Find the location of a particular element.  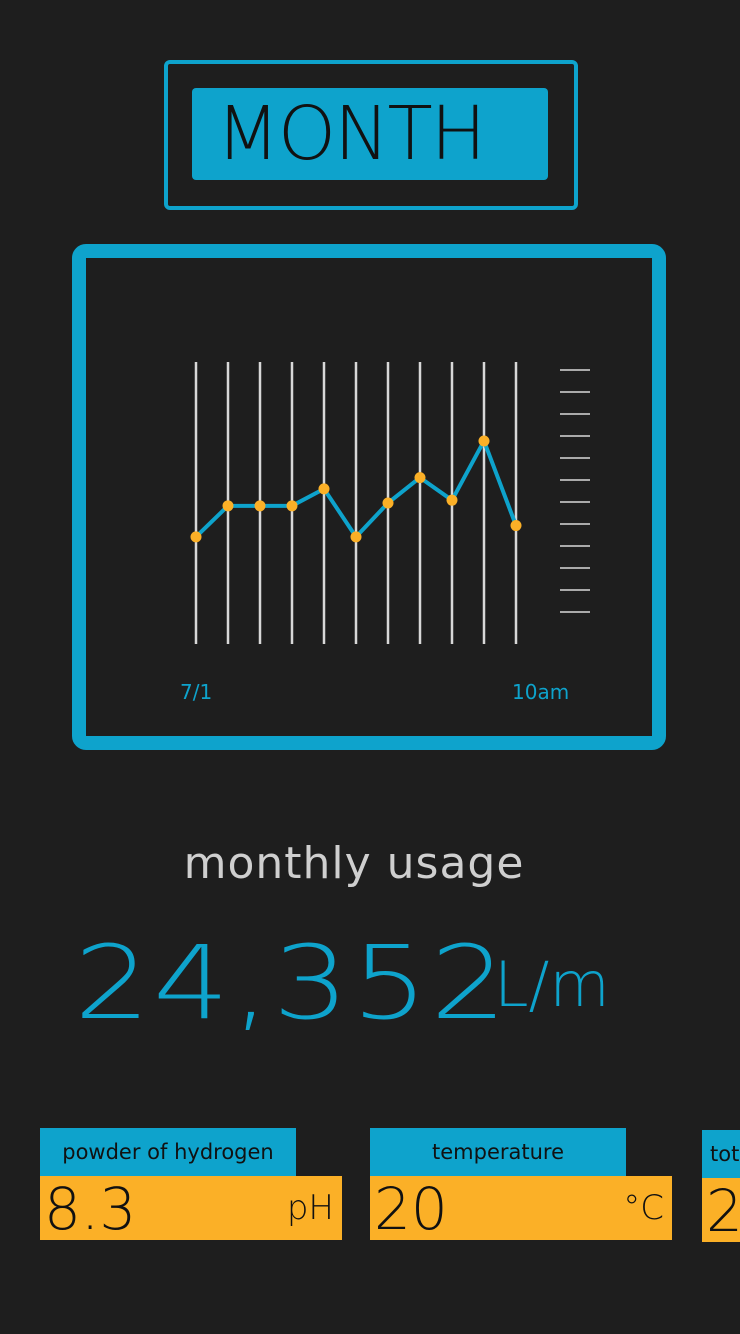

total-value: 2 is located at coordinates (723, 1211).